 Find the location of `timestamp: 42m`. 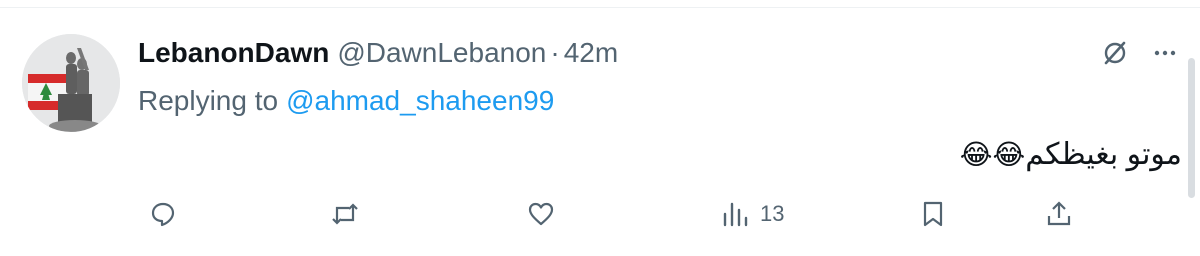

timestamp: 42m is located at coordinates (591, 53).